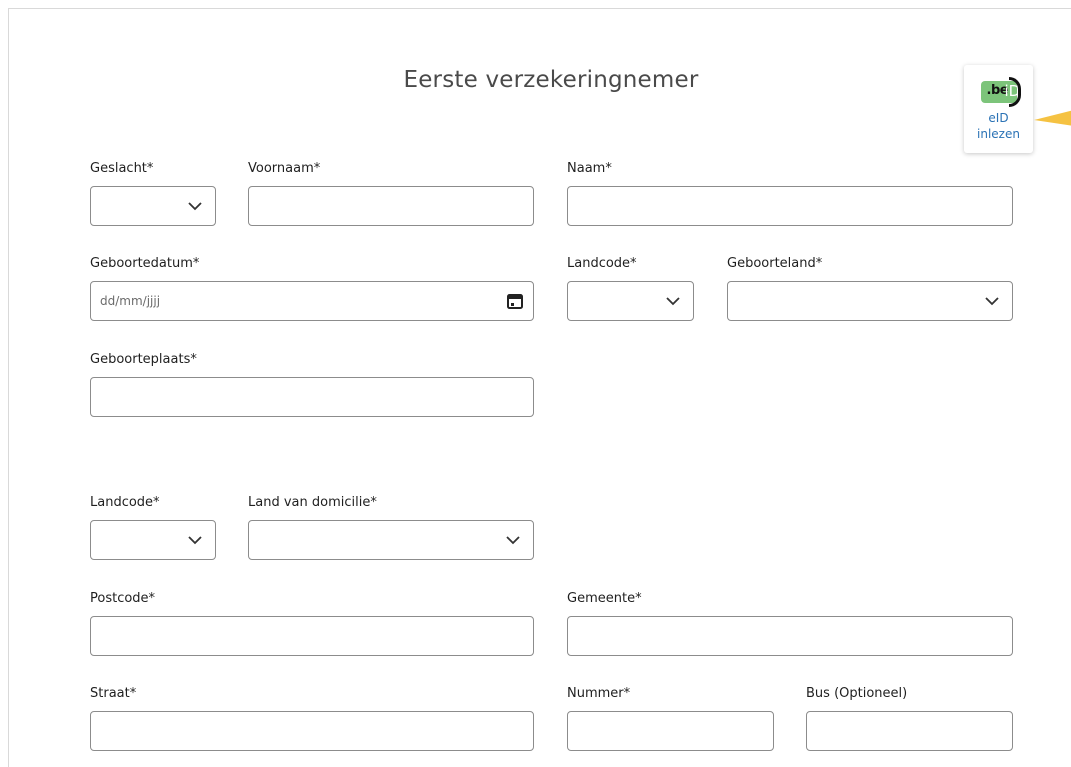  I want to click on gemeente-label: Gemeente*, so click(604, 598).